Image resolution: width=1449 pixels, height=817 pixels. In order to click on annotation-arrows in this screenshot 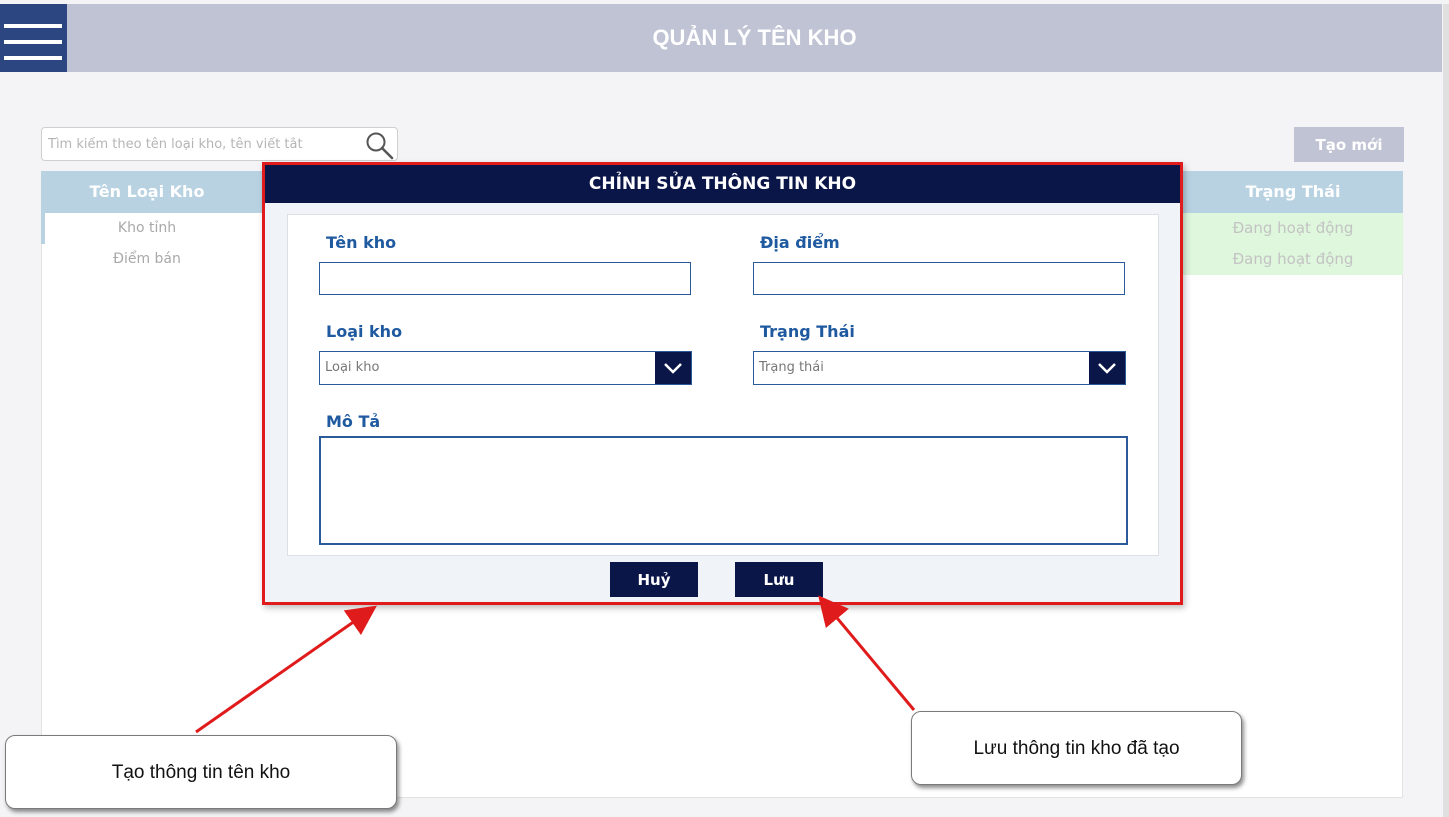, I will do `click(555, 664)`.